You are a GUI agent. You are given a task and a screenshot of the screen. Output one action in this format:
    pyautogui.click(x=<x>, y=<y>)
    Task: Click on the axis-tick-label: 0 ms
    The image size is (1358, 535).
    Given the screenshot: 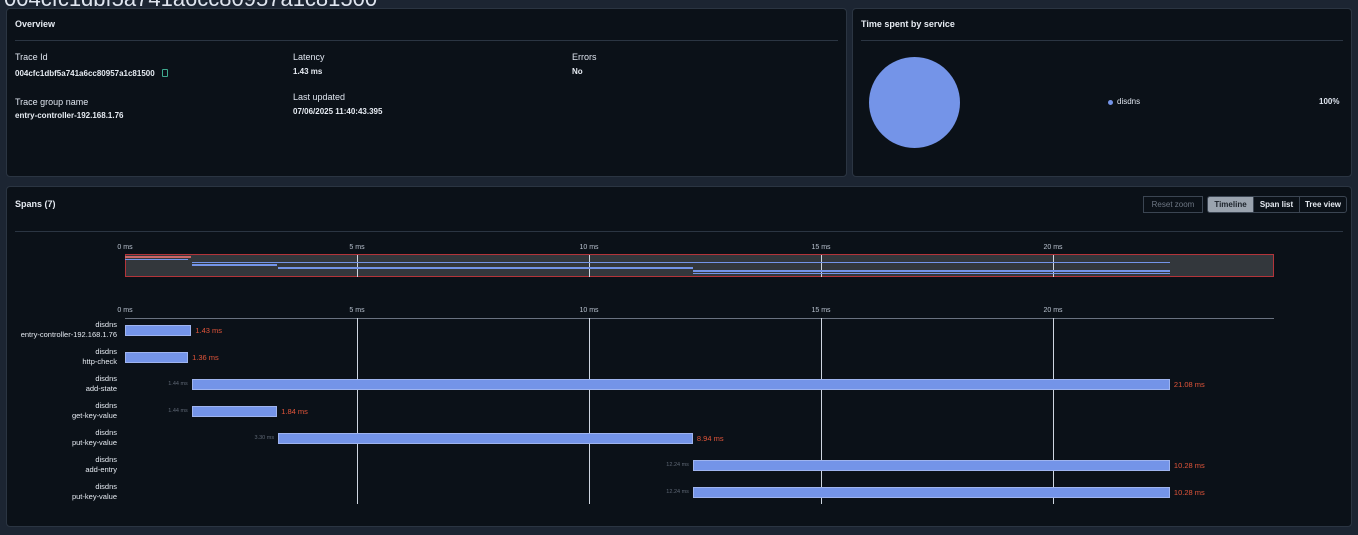 What is the action you would take?
    pyautogui.click(x=125, y=310)
    